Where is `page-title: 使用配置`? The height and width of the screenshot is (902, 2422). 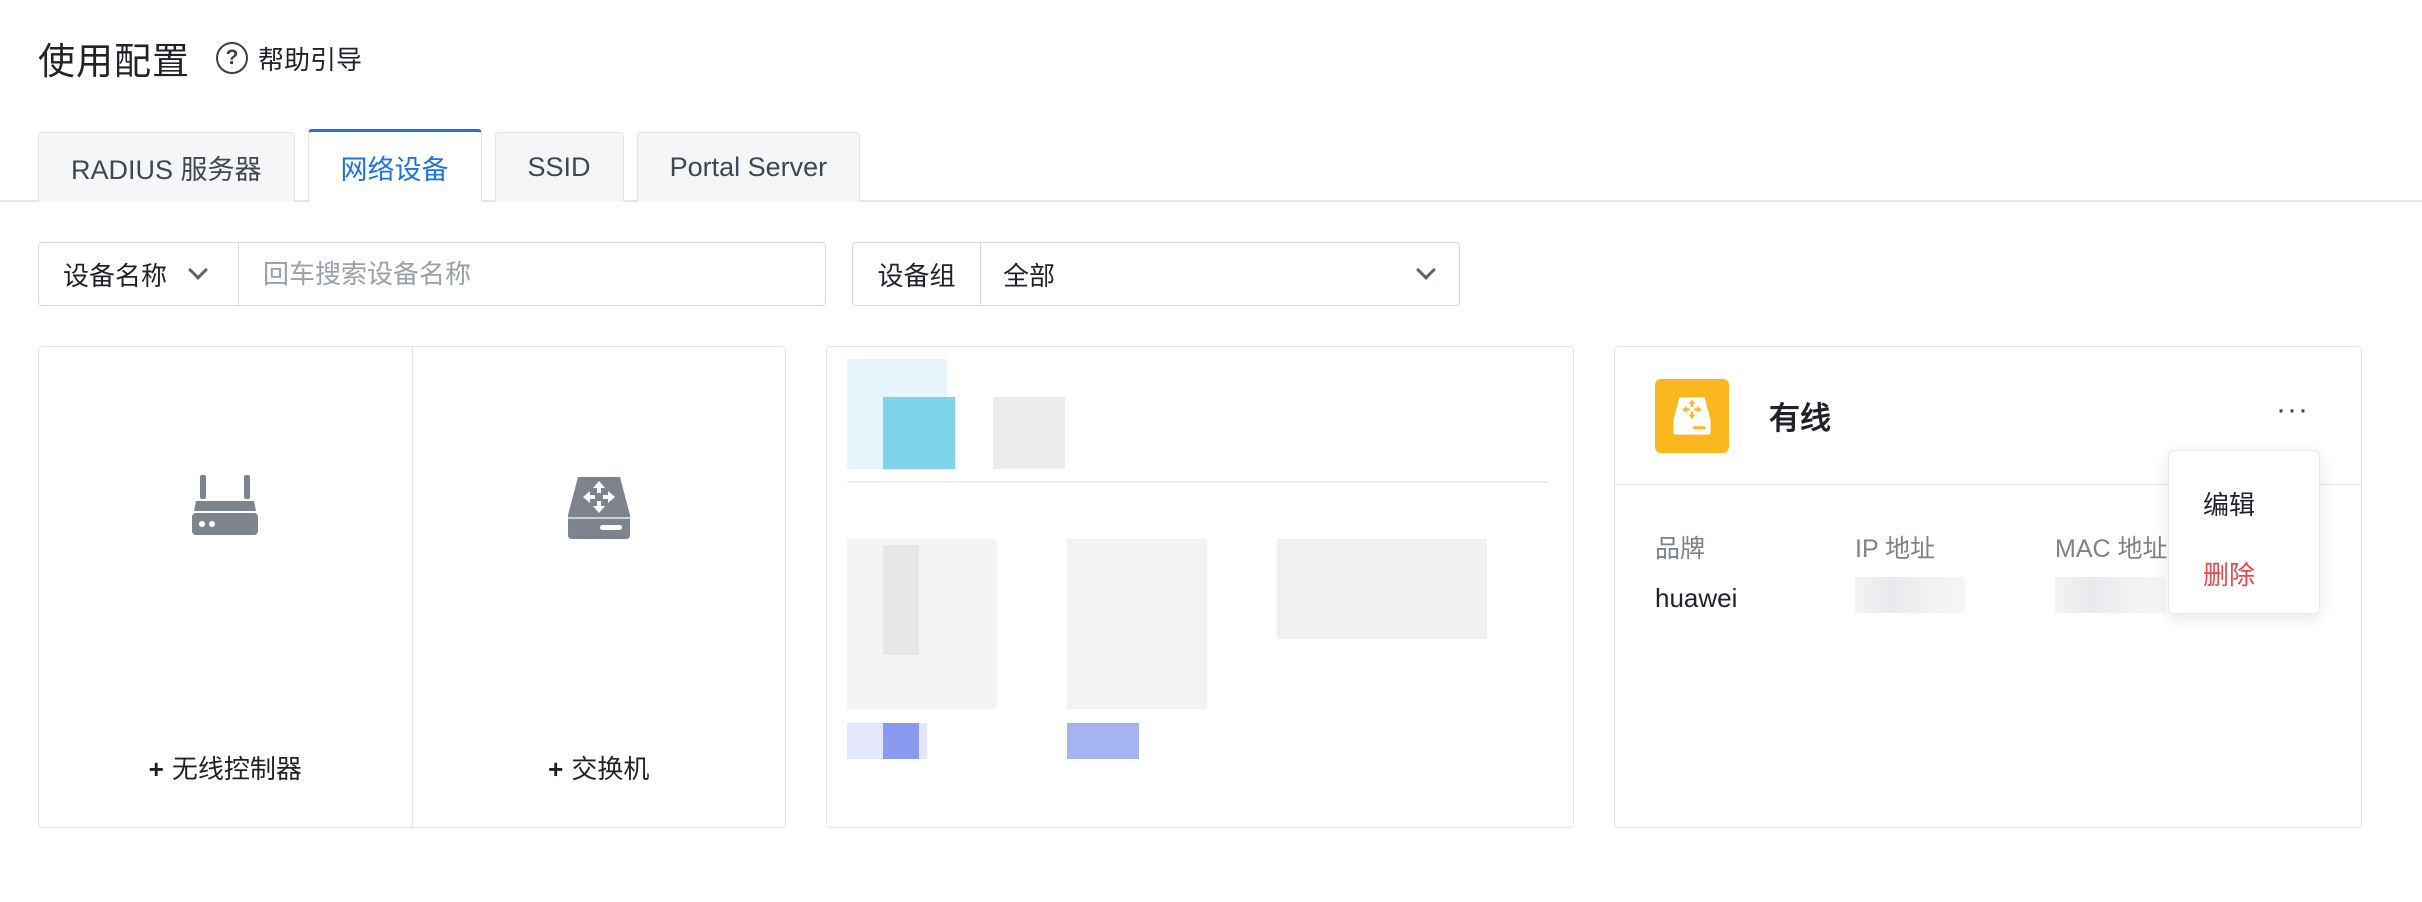 page-title: 使用配置 is located at coordinates (114, 61).